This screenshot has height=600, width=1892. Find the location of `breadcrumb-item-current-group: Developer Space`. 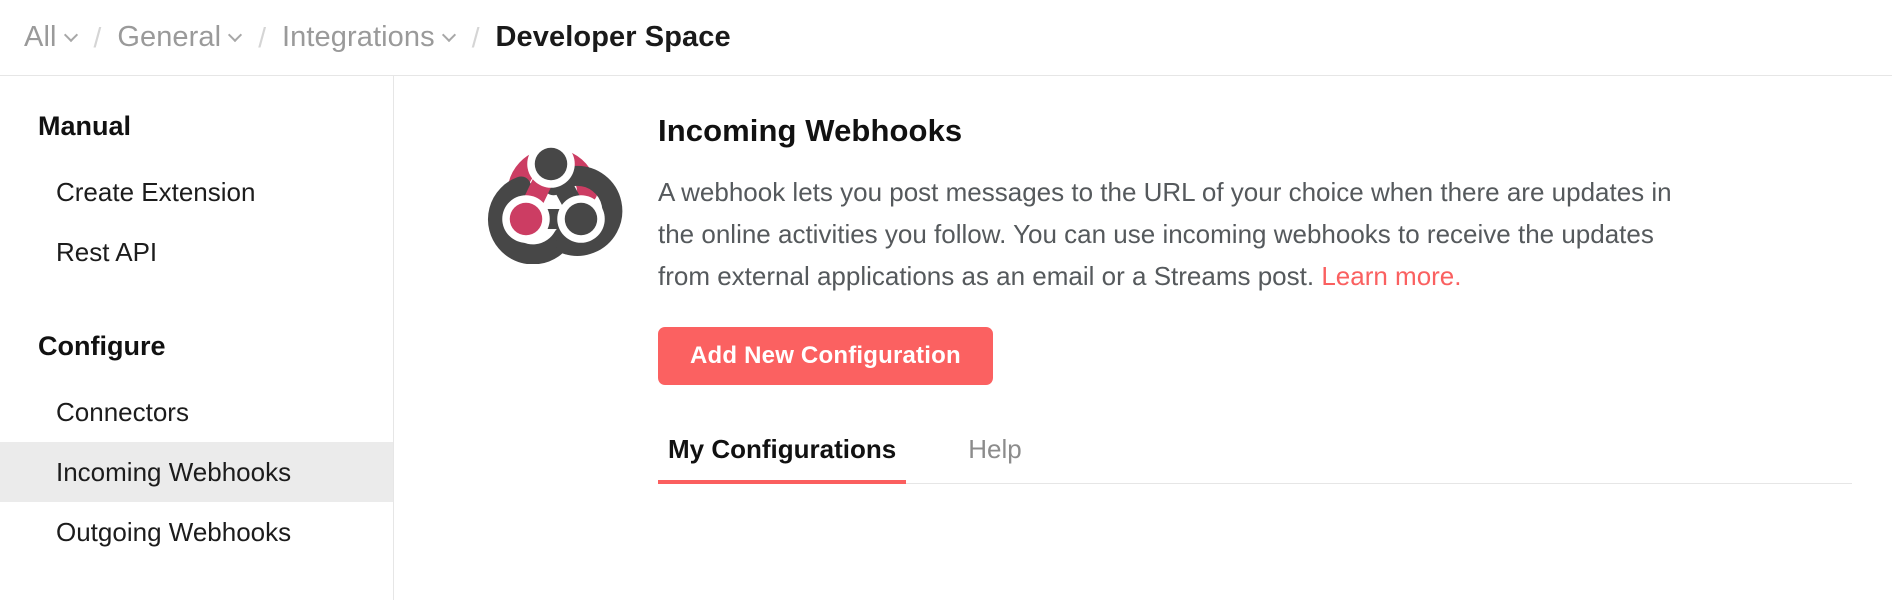

breadcrumb-item-current-group: Developer Space is located at coordinates (613, 37).